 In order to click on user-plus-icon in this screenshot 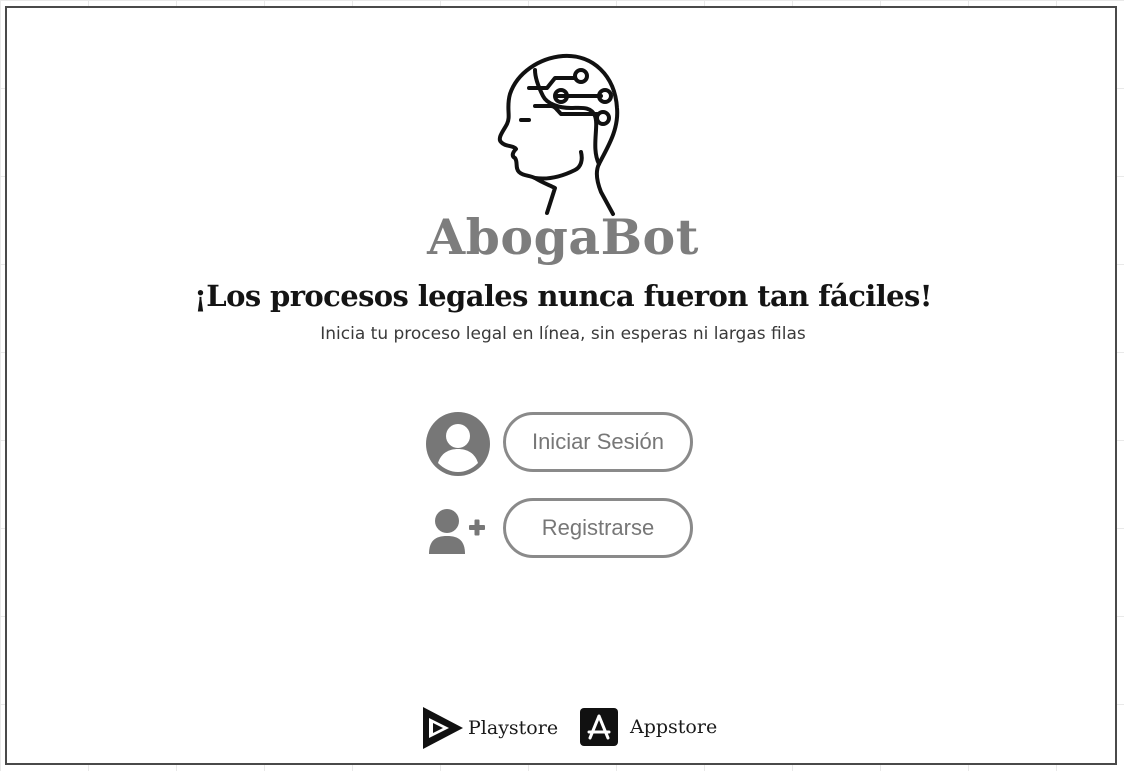, I will do `click(457, 531)`.